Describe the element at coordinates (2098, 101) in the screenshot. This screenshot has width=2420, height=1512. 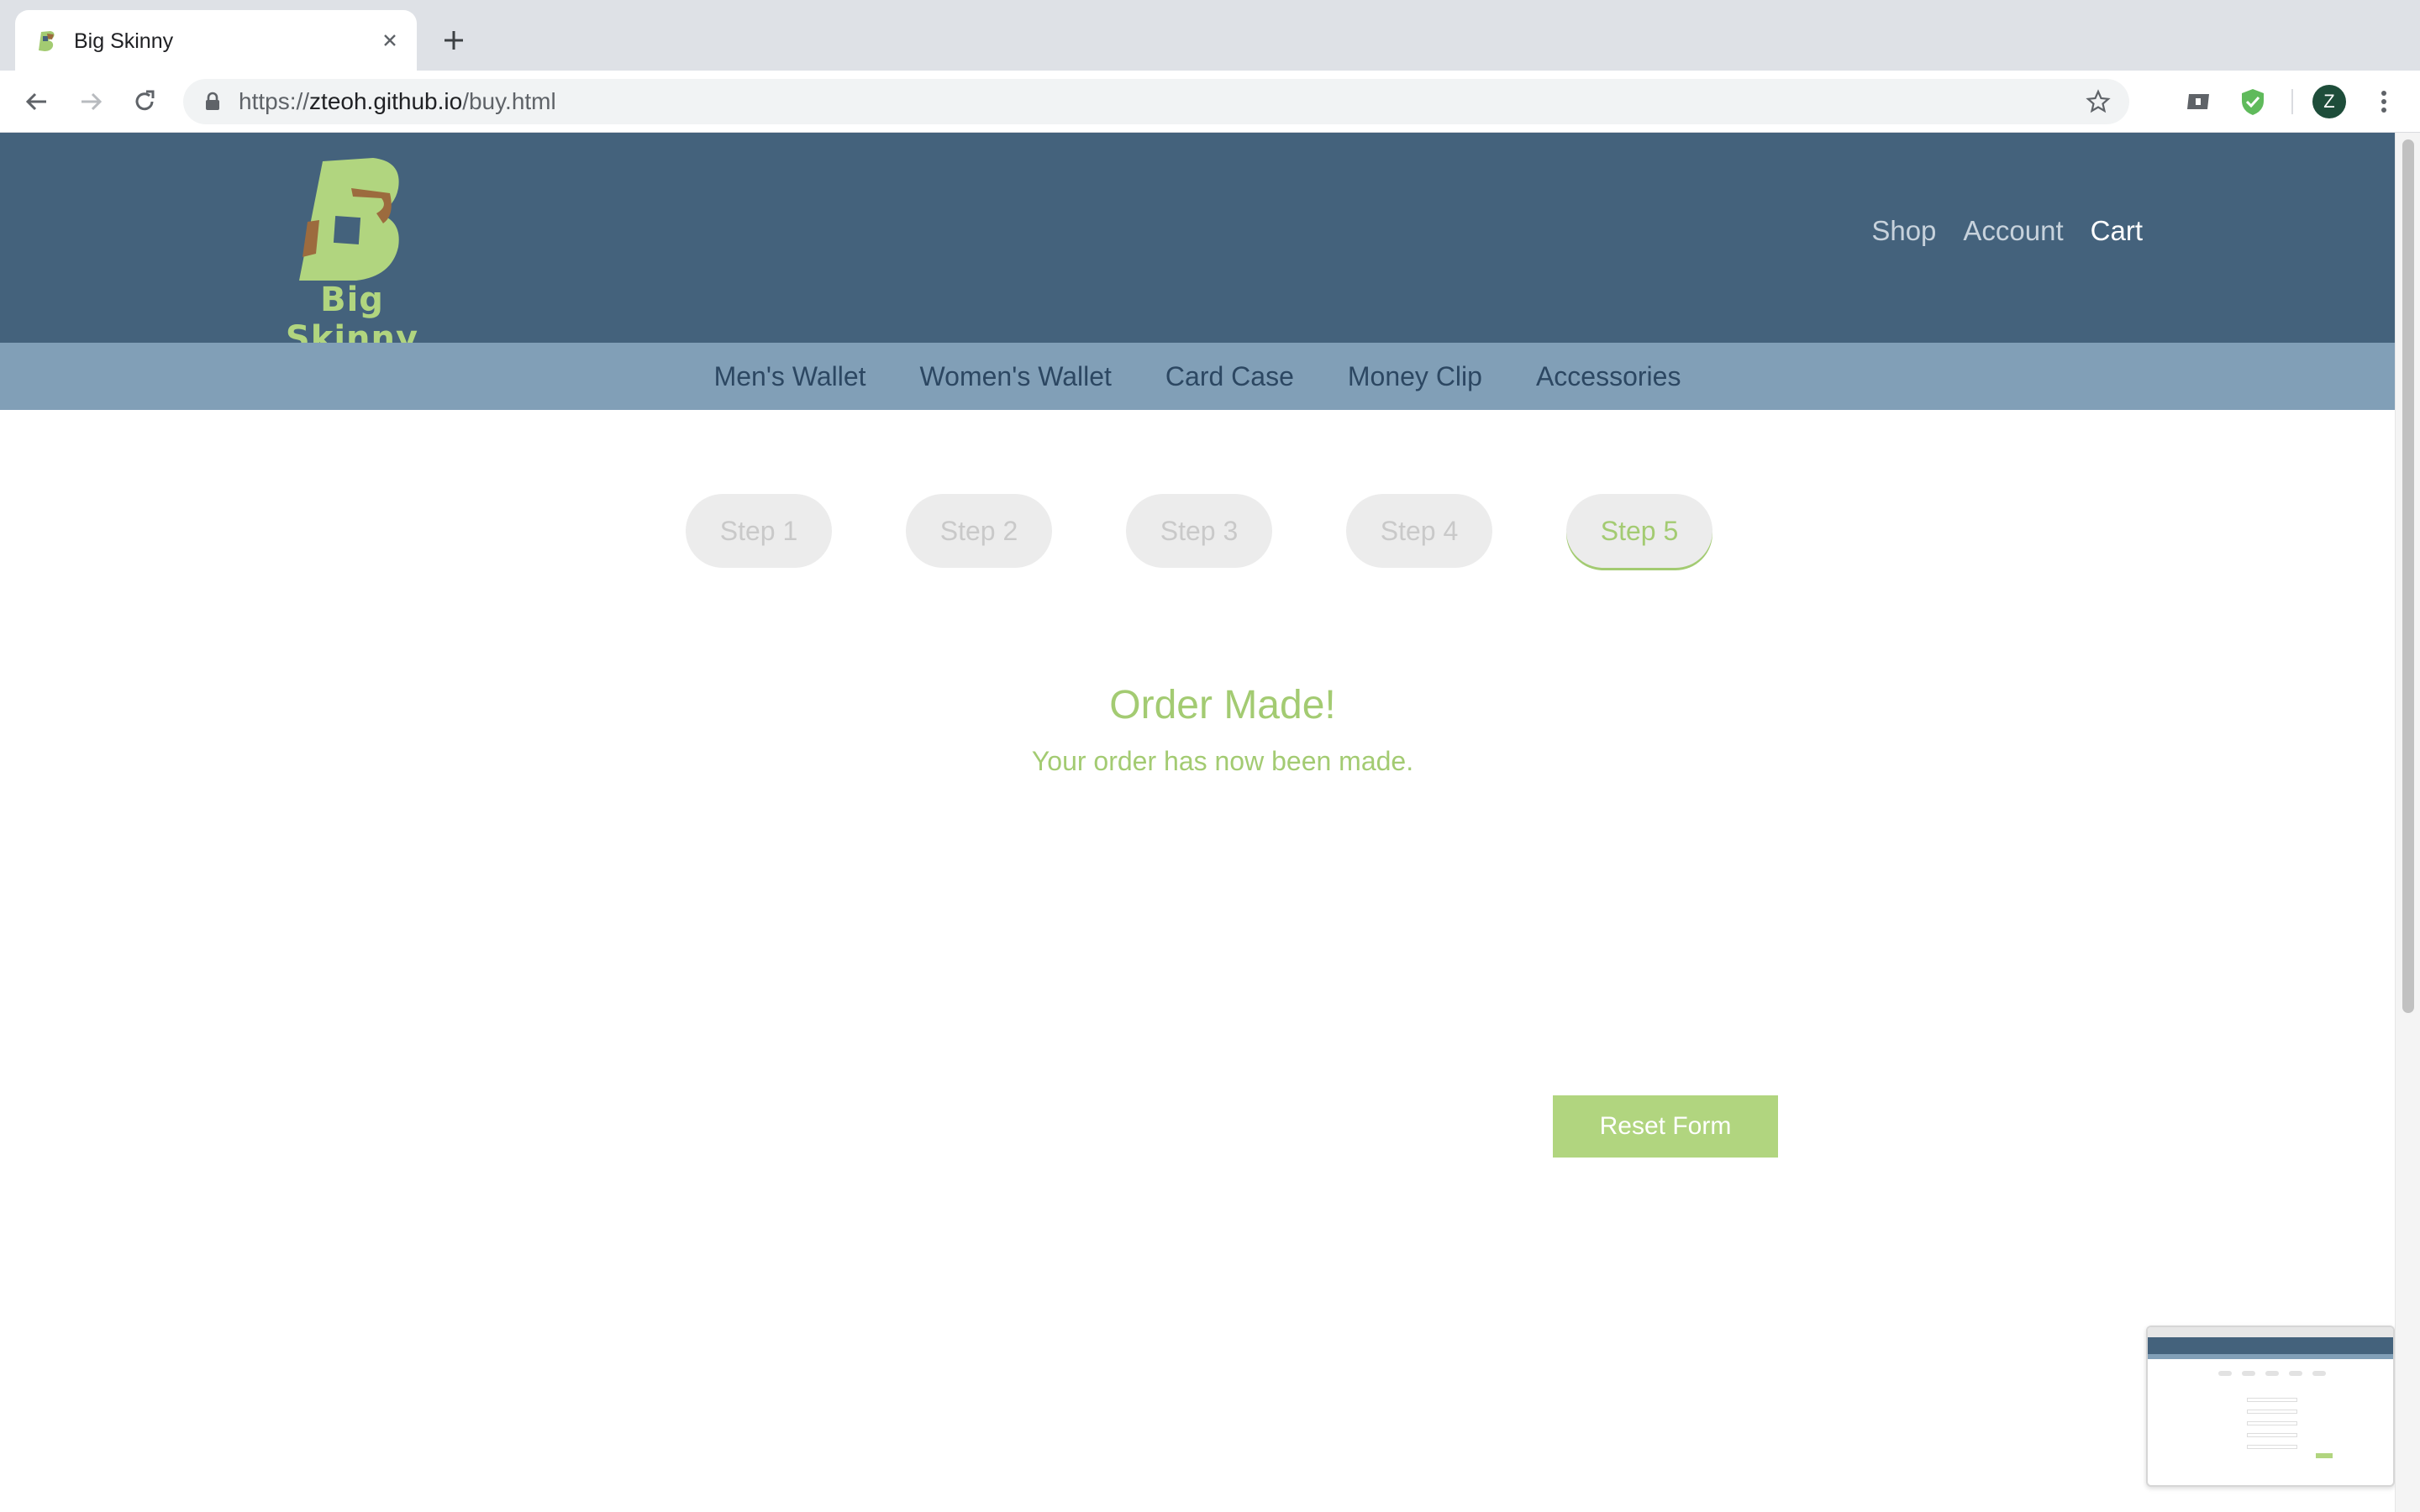
I see `star-icon` at that location.